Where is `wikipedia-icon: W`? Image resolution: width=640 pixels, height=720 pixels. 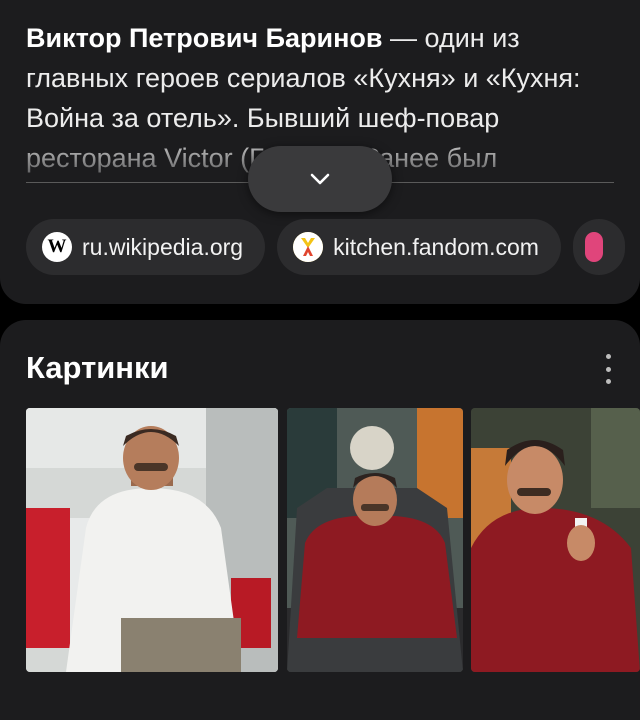
wikipedia-icon: W is located at coordinates (57, 247).